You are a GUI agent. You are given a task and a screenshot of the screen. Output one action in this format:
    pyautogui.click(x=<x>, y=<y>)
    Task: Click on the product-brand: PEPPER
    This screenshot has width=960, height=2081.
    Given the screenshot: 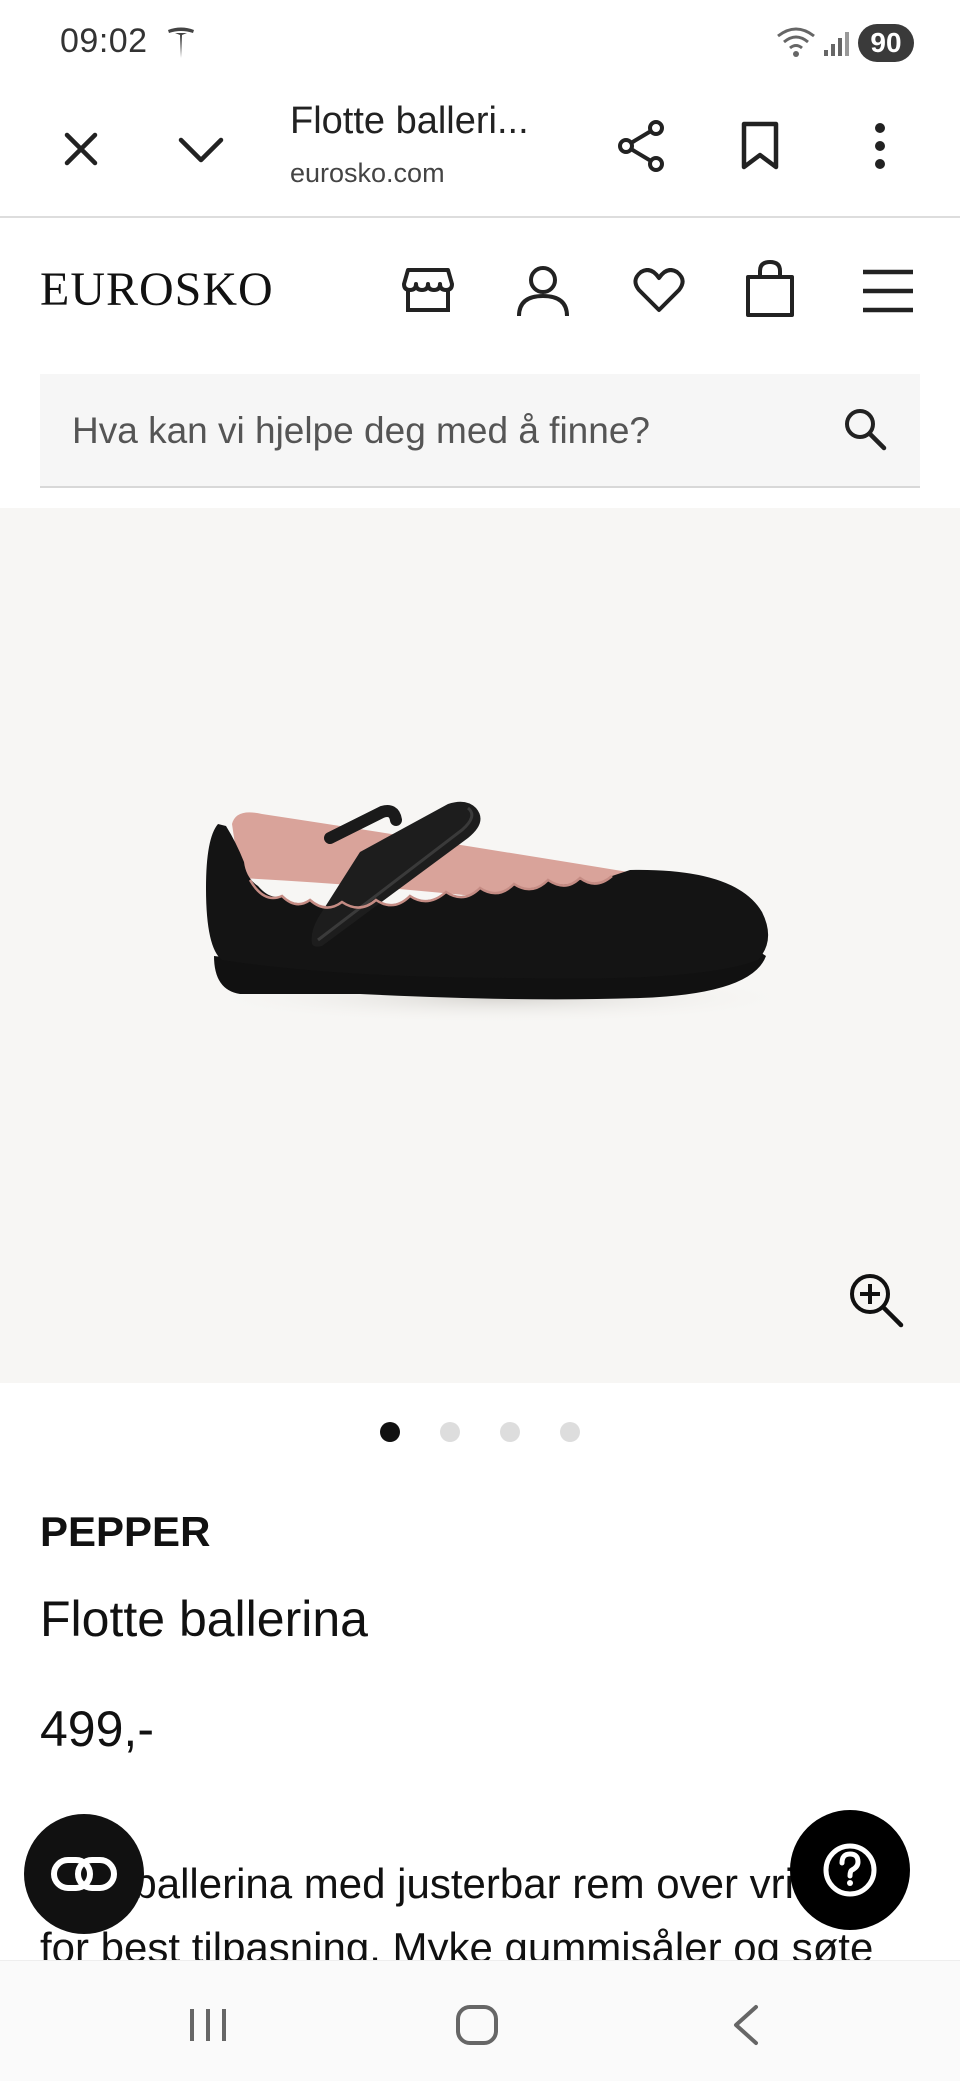 What is the action you would take?
    pyautogui.click(x=125, y=1532)
    